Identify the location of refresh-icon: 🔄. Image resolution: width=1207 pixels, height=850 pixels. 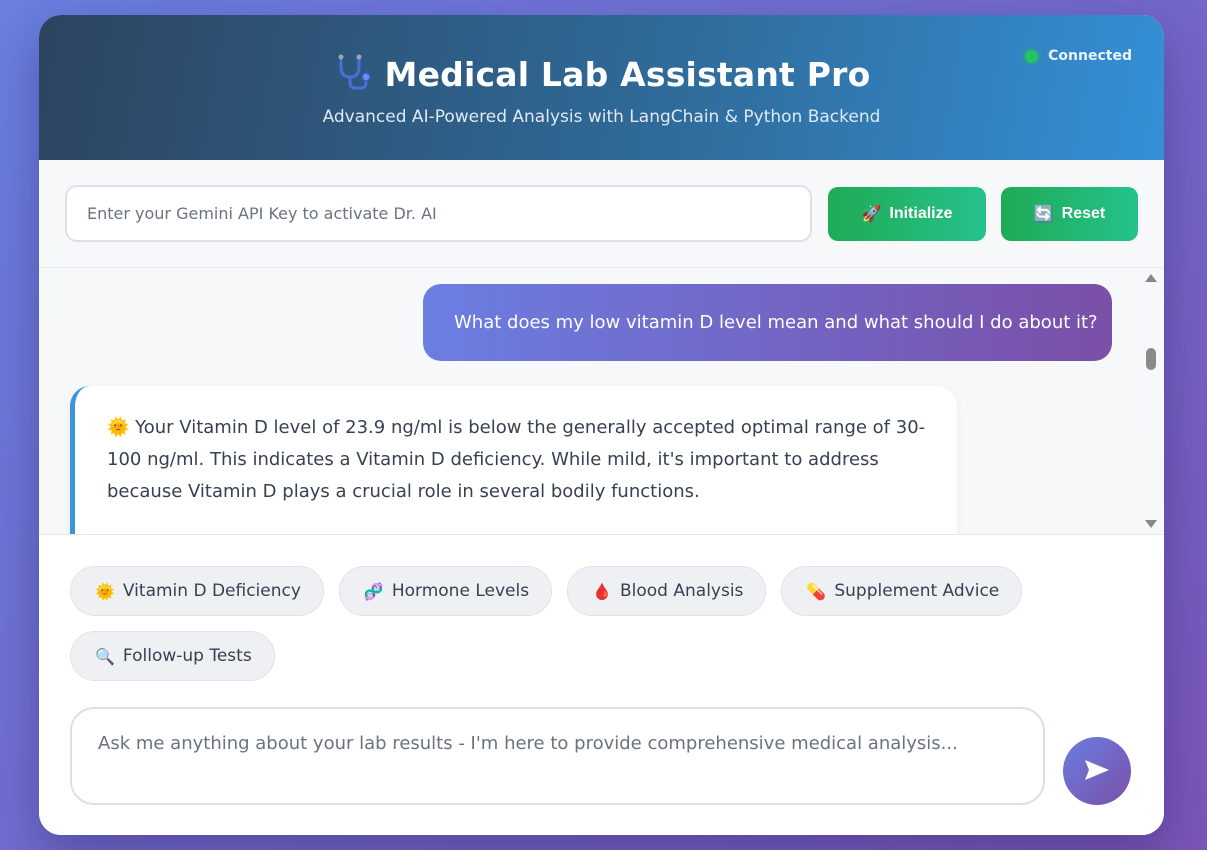
(1043, 214).